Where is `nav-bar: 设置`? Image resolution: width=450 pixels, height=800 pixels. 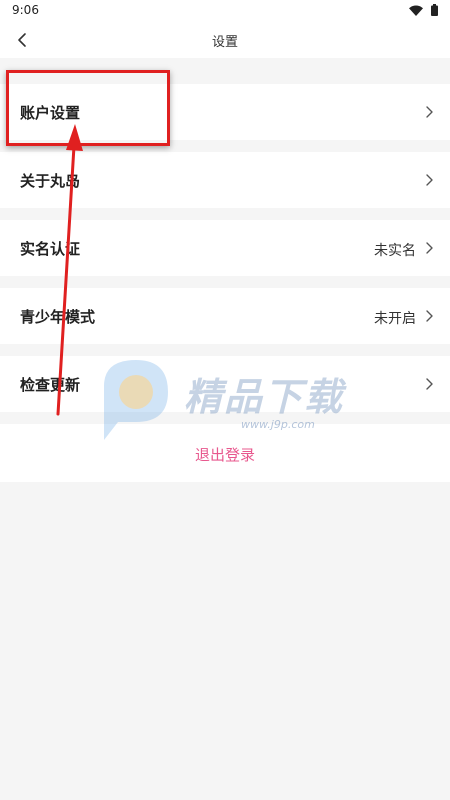 nav-bar: 设置 is located at coordinates (225, 40).